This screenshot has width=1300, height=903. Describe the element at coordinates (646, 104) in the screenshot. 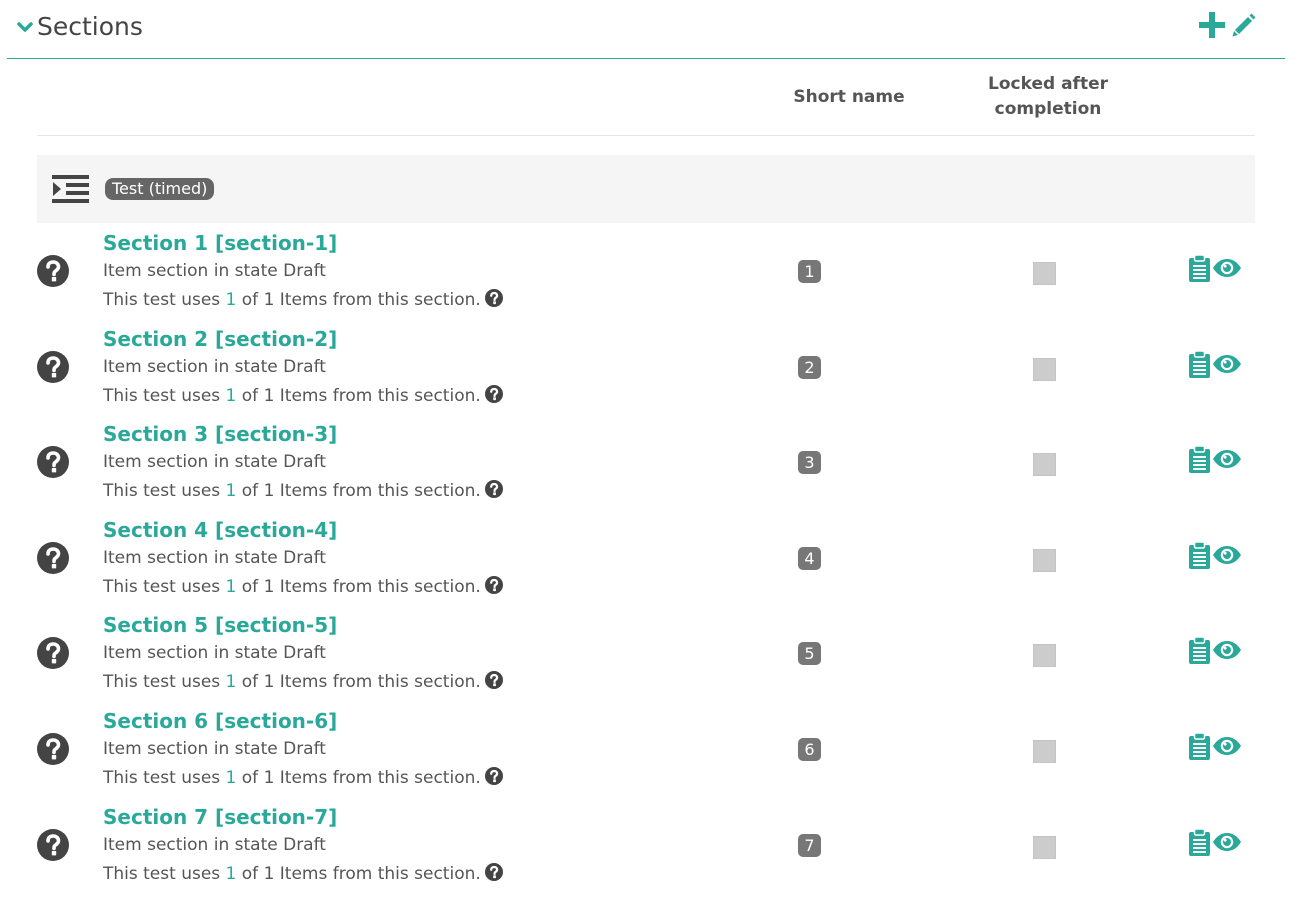

I see `table-header: Short name Locked after completion` at that location.